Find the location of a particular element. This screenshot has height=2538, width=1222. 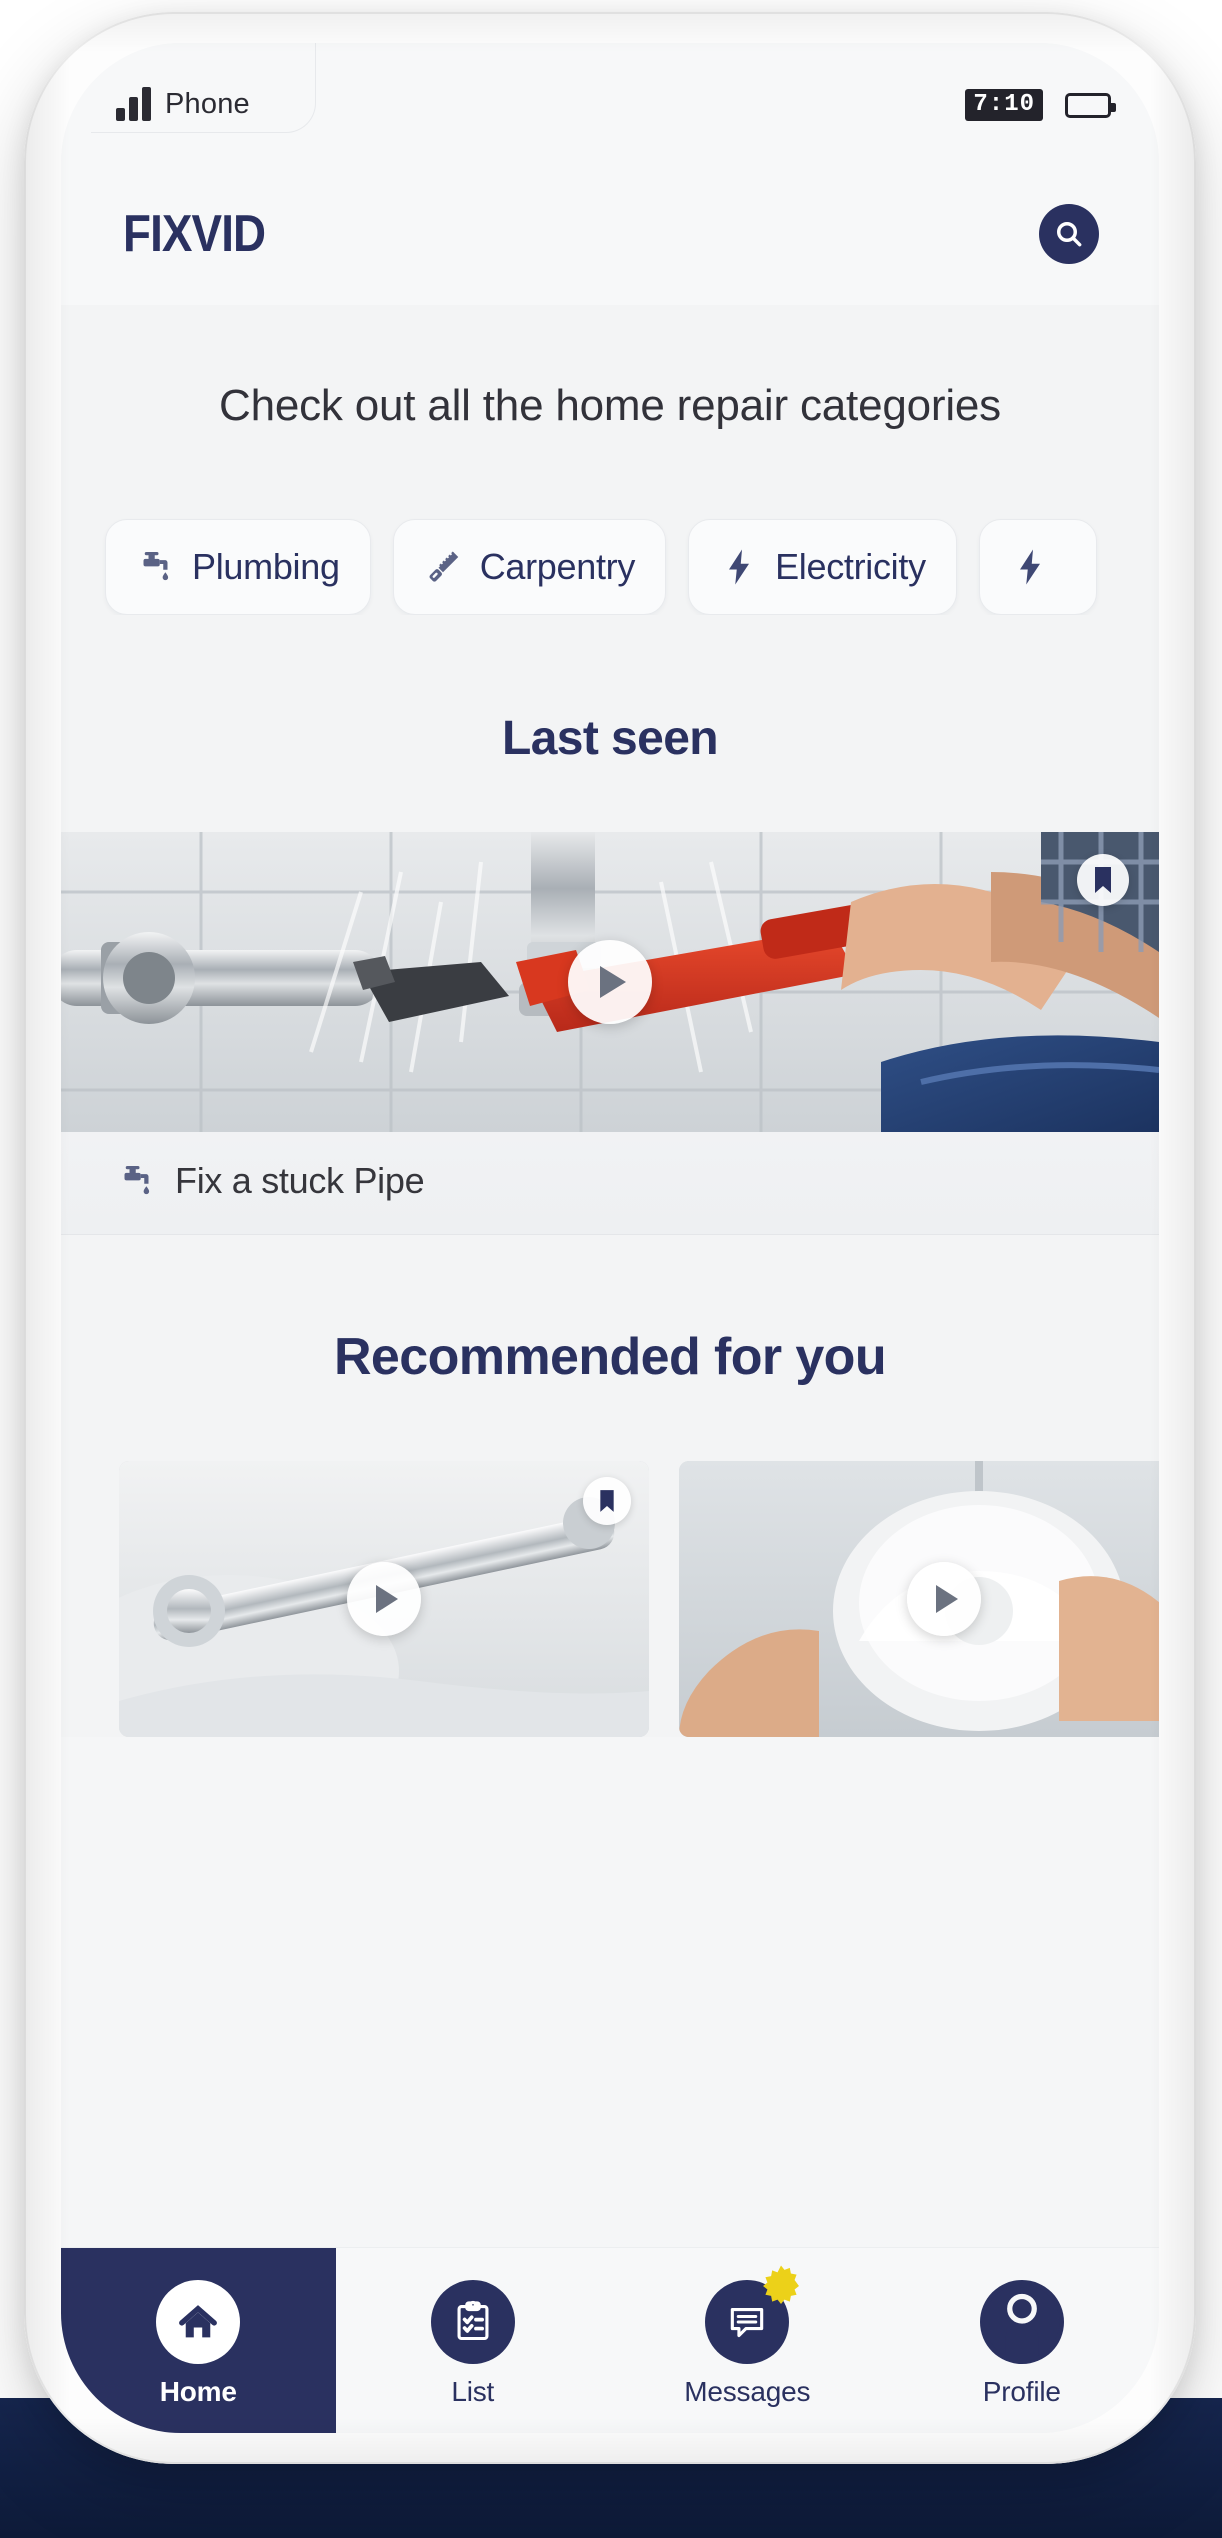

nav-item-label: Home is located at coordinates (198, 2391).